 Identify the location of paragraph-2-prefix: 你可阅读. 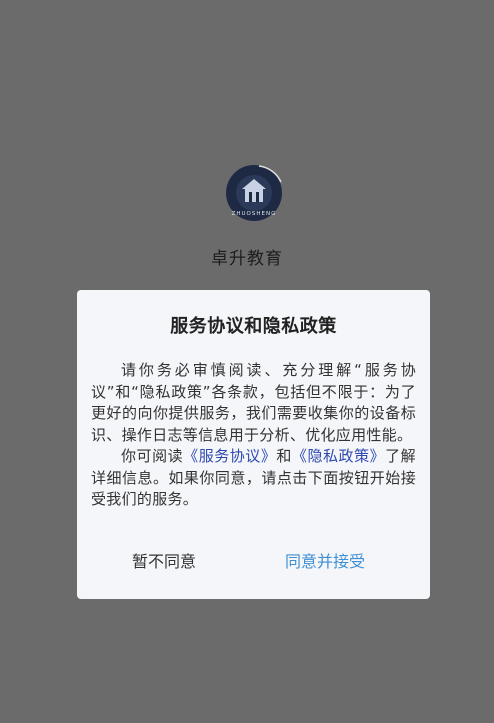
(152, 456).